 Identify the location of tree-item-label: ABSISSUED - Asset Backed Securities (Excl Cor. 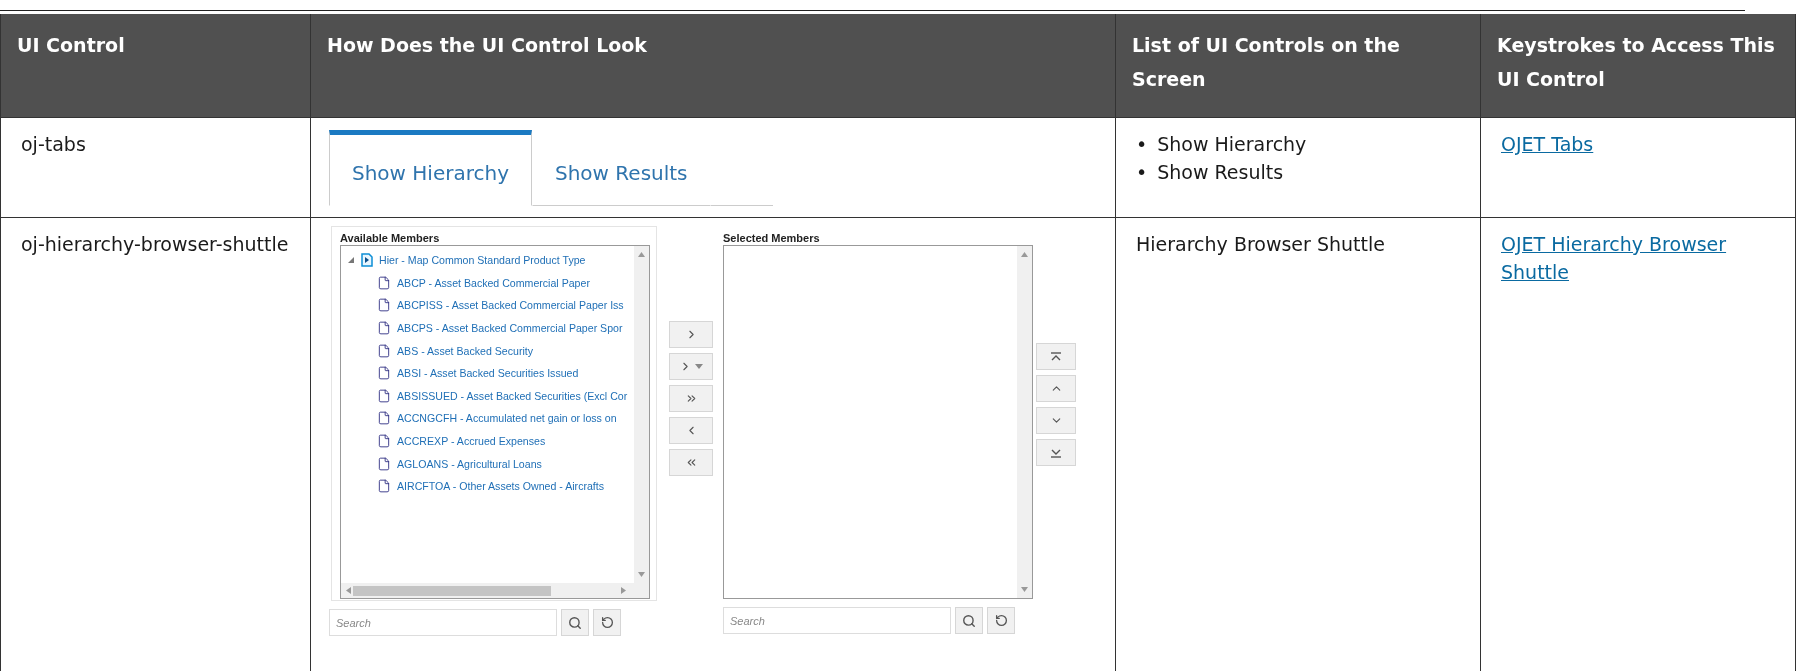
(512, 396).